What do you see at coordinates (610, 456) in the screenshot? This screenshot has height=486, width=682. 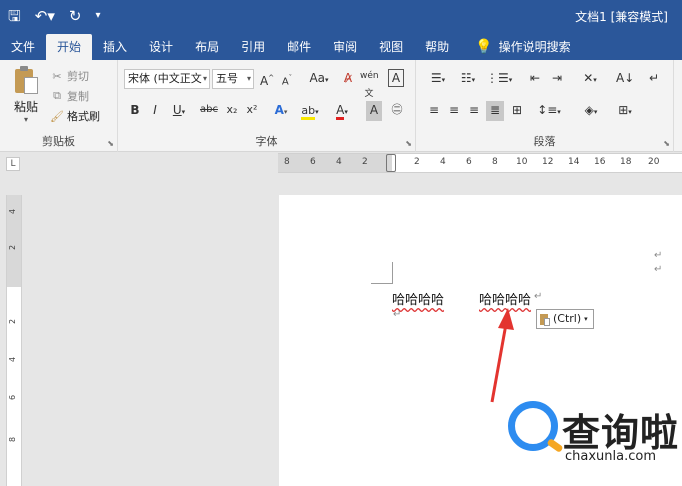 I see `watermark-url: chaxunla.com` at bounding box center [610, 456].